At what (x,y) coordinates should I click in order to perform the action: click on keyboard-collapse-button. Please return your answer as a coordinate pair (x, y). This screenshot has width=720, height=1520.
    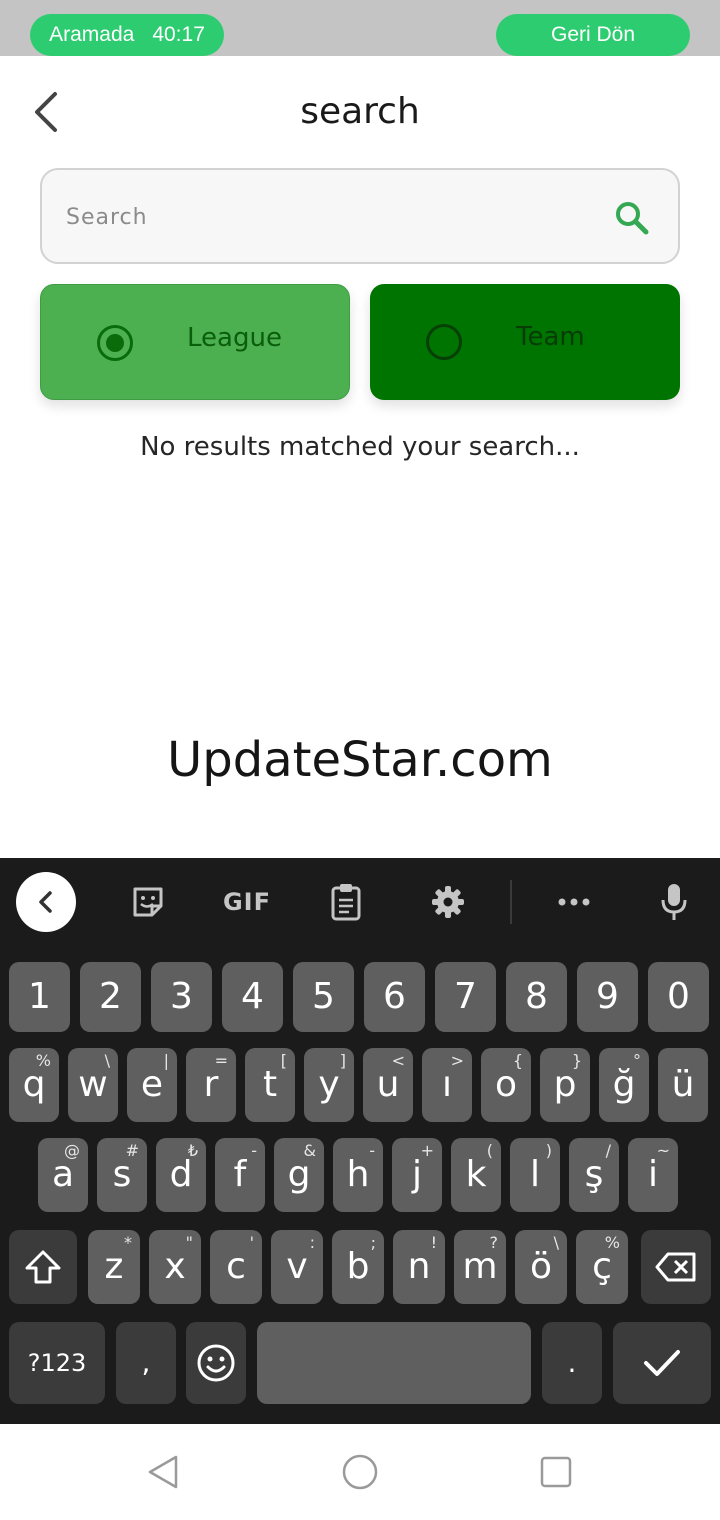
    Looking at the image, I should click on (46, 902).